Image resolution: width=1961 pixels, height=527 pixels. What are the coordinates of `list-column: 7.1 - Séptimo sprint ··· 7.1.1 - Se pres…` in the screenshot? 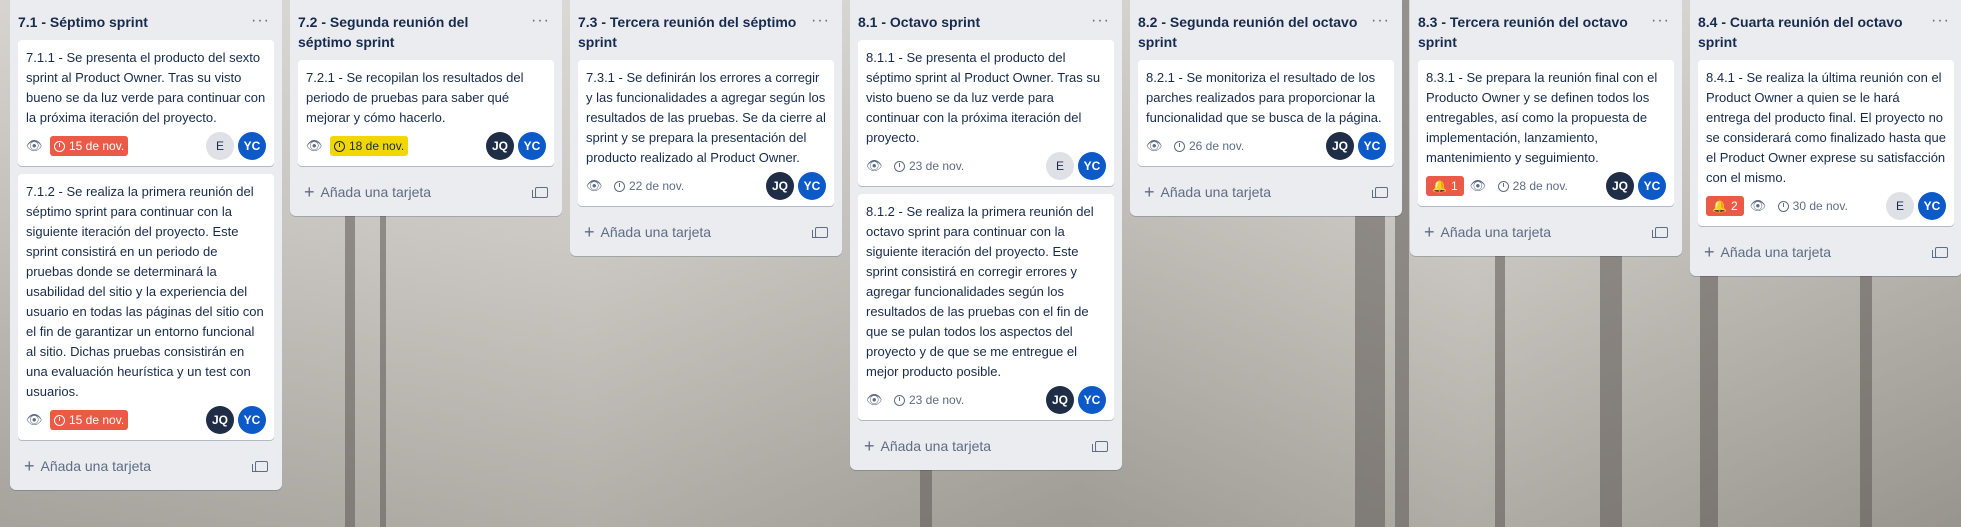 It's located at (146, 245).